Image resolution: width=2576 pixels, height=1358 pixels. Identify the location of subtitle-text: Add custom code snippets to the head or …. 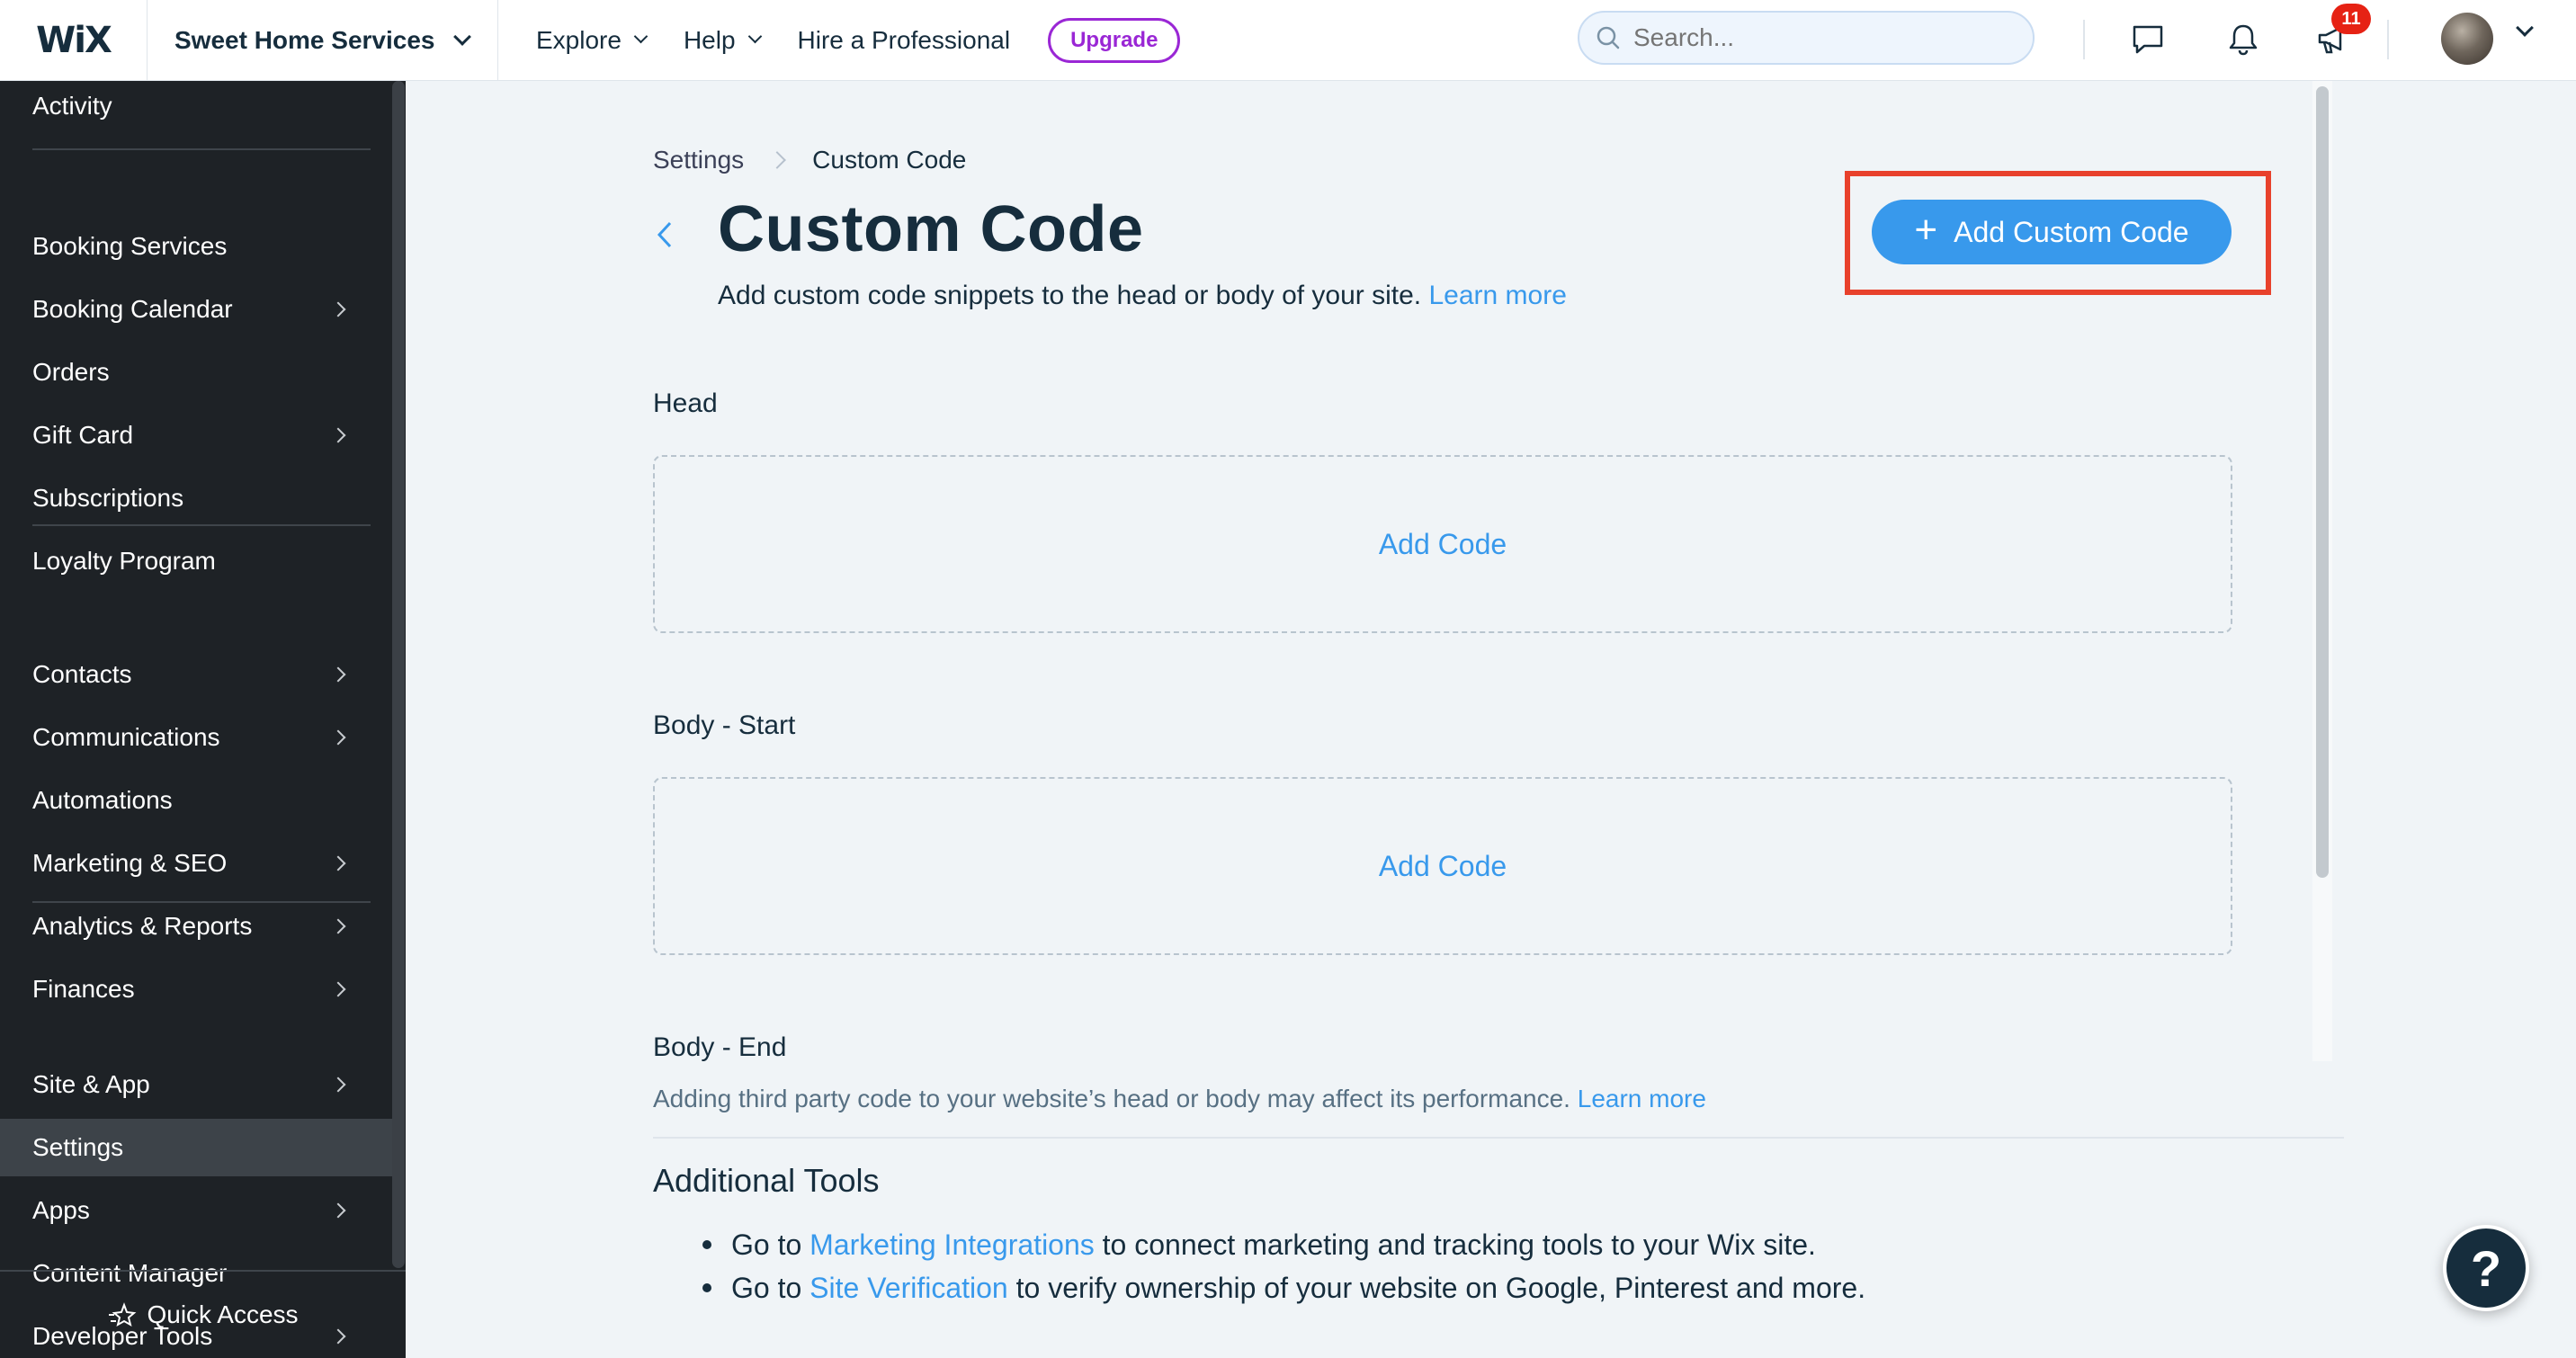
(1070, 295).